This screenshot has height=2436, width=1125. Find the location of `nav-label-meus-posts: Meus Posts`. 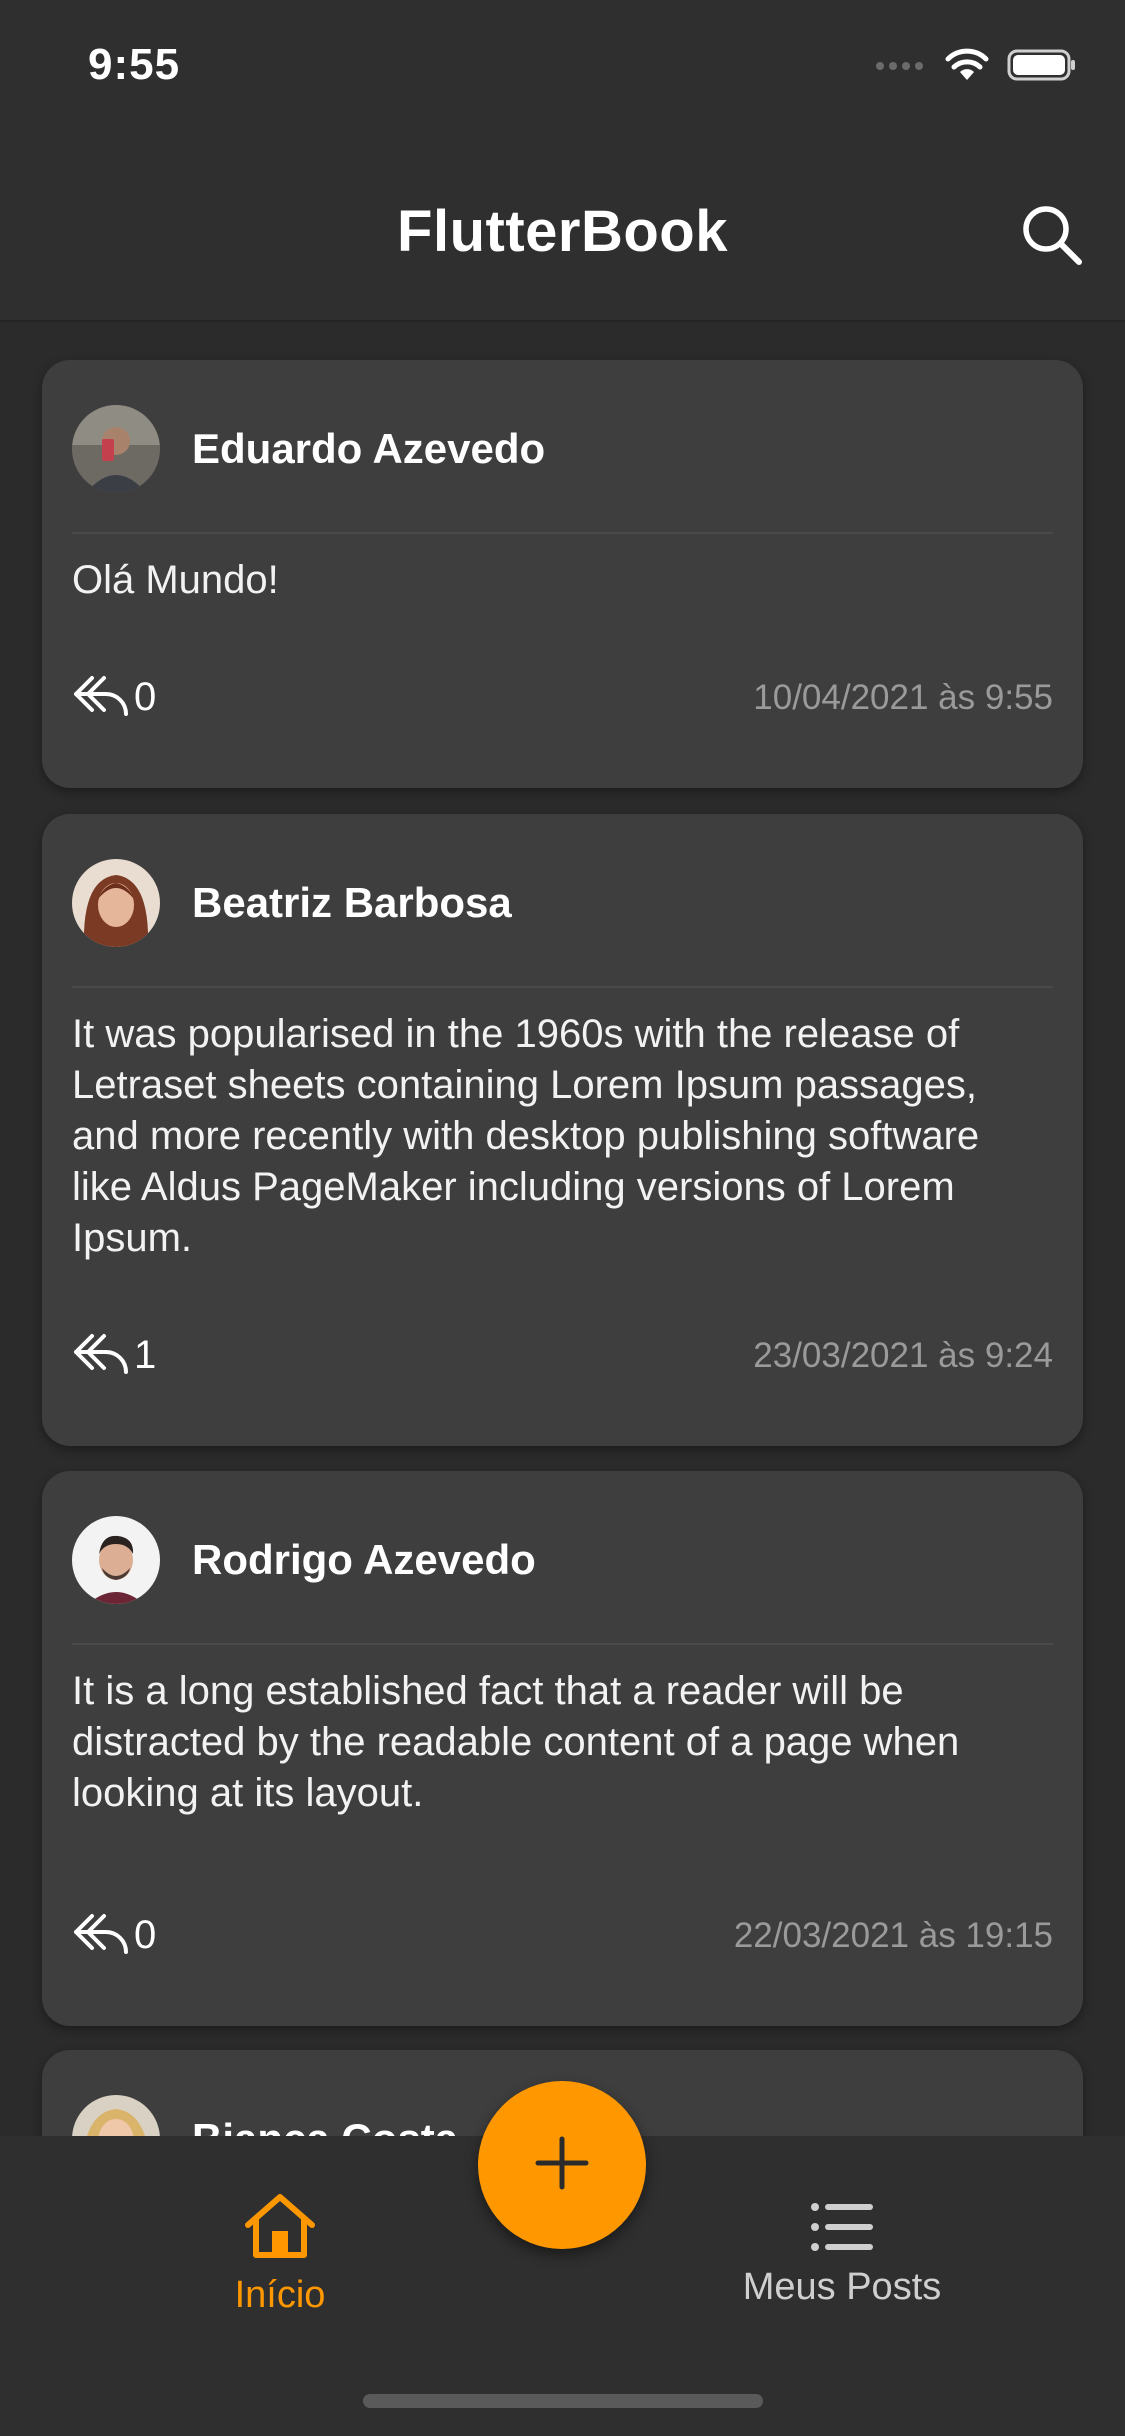

nav-label-meus-posts: Meus Posts is located at coordinates (842, 2287).